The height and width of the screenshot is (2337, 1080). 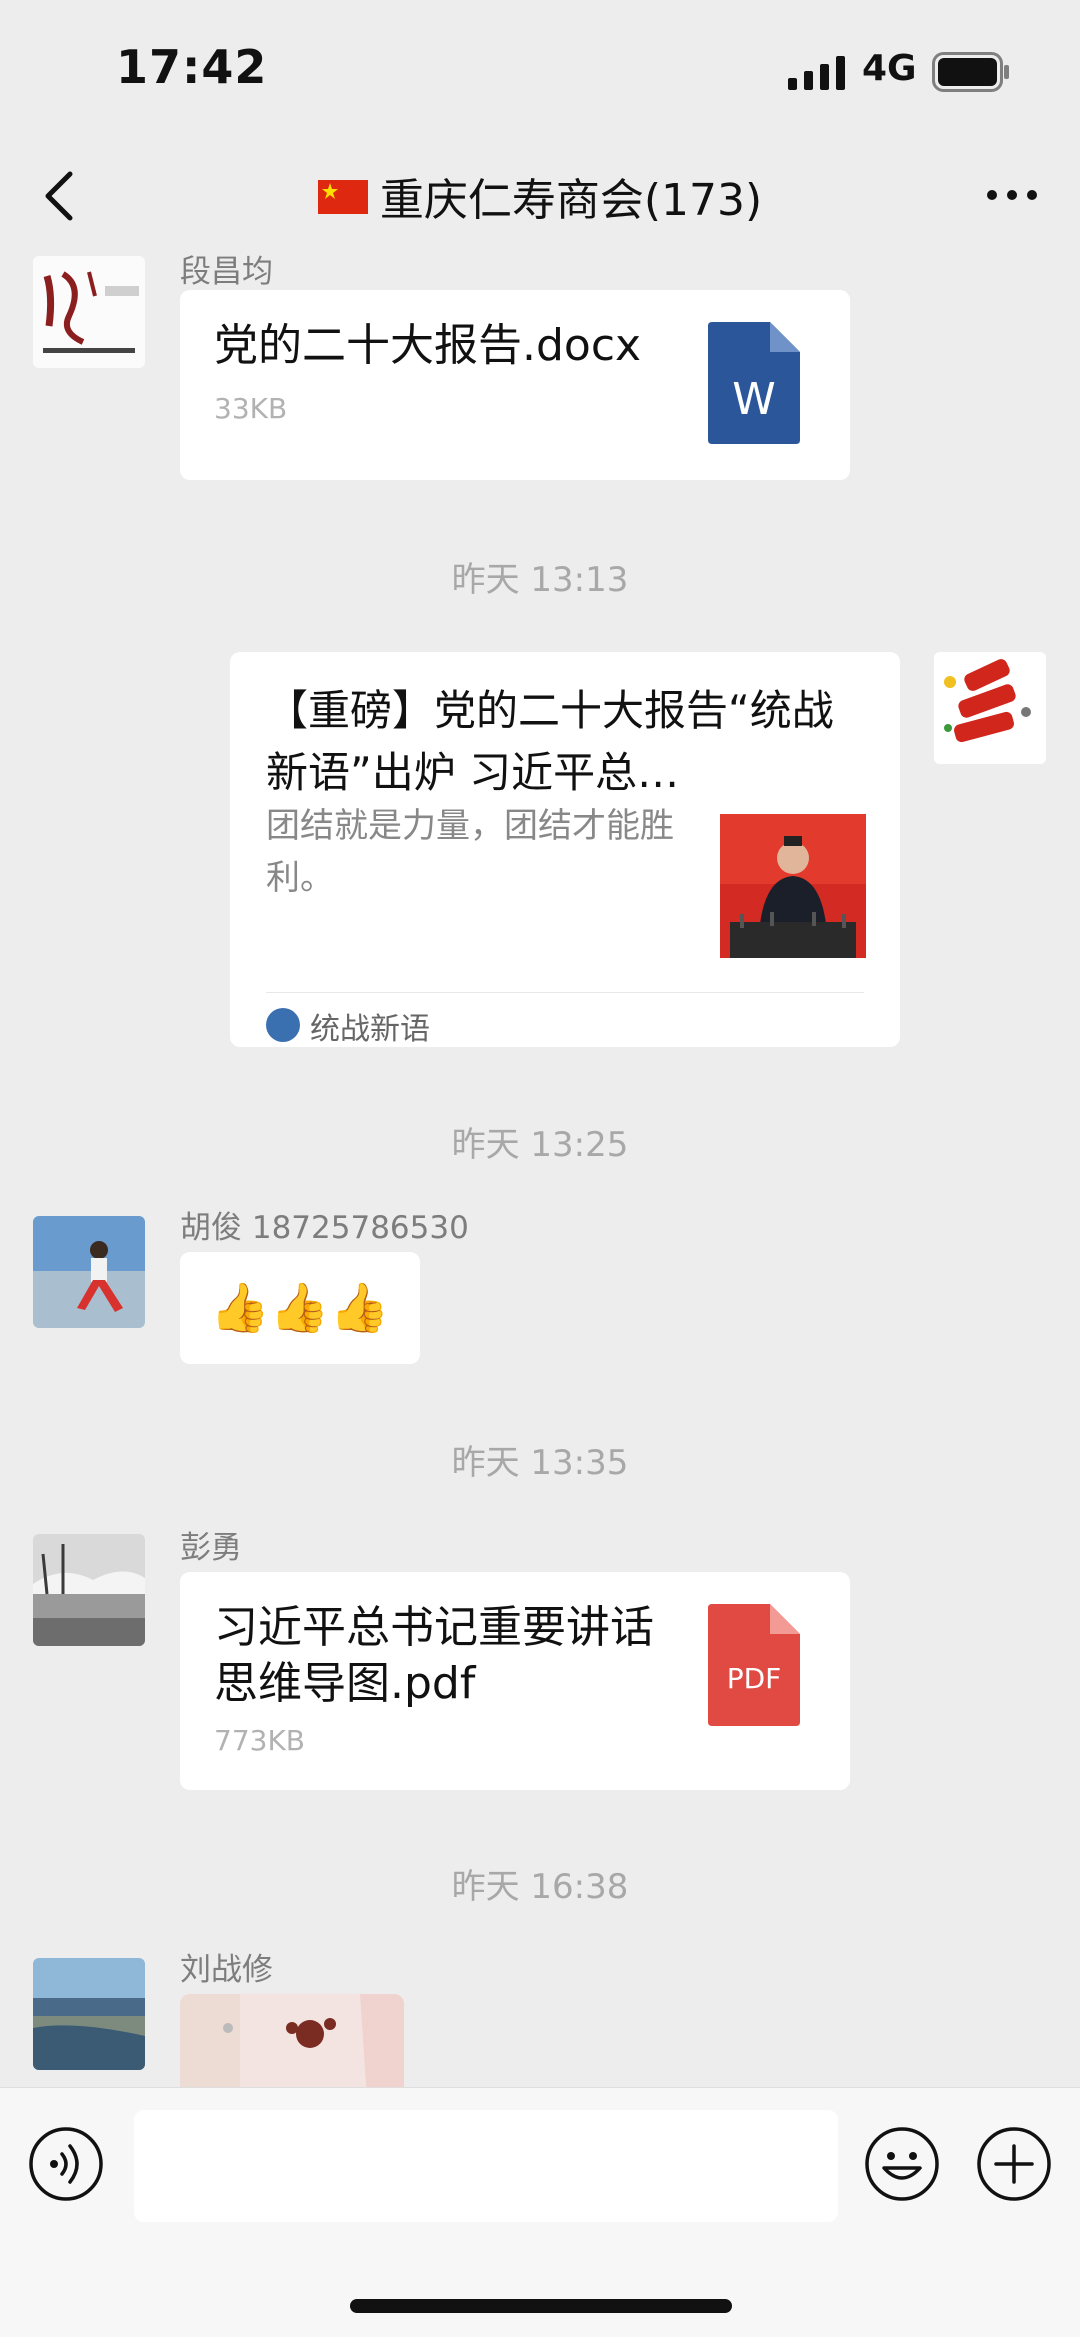 What do you see at coordinates (816, 73) in the screenshot?
I see `signal-icon` at bounding box center [816, 73].